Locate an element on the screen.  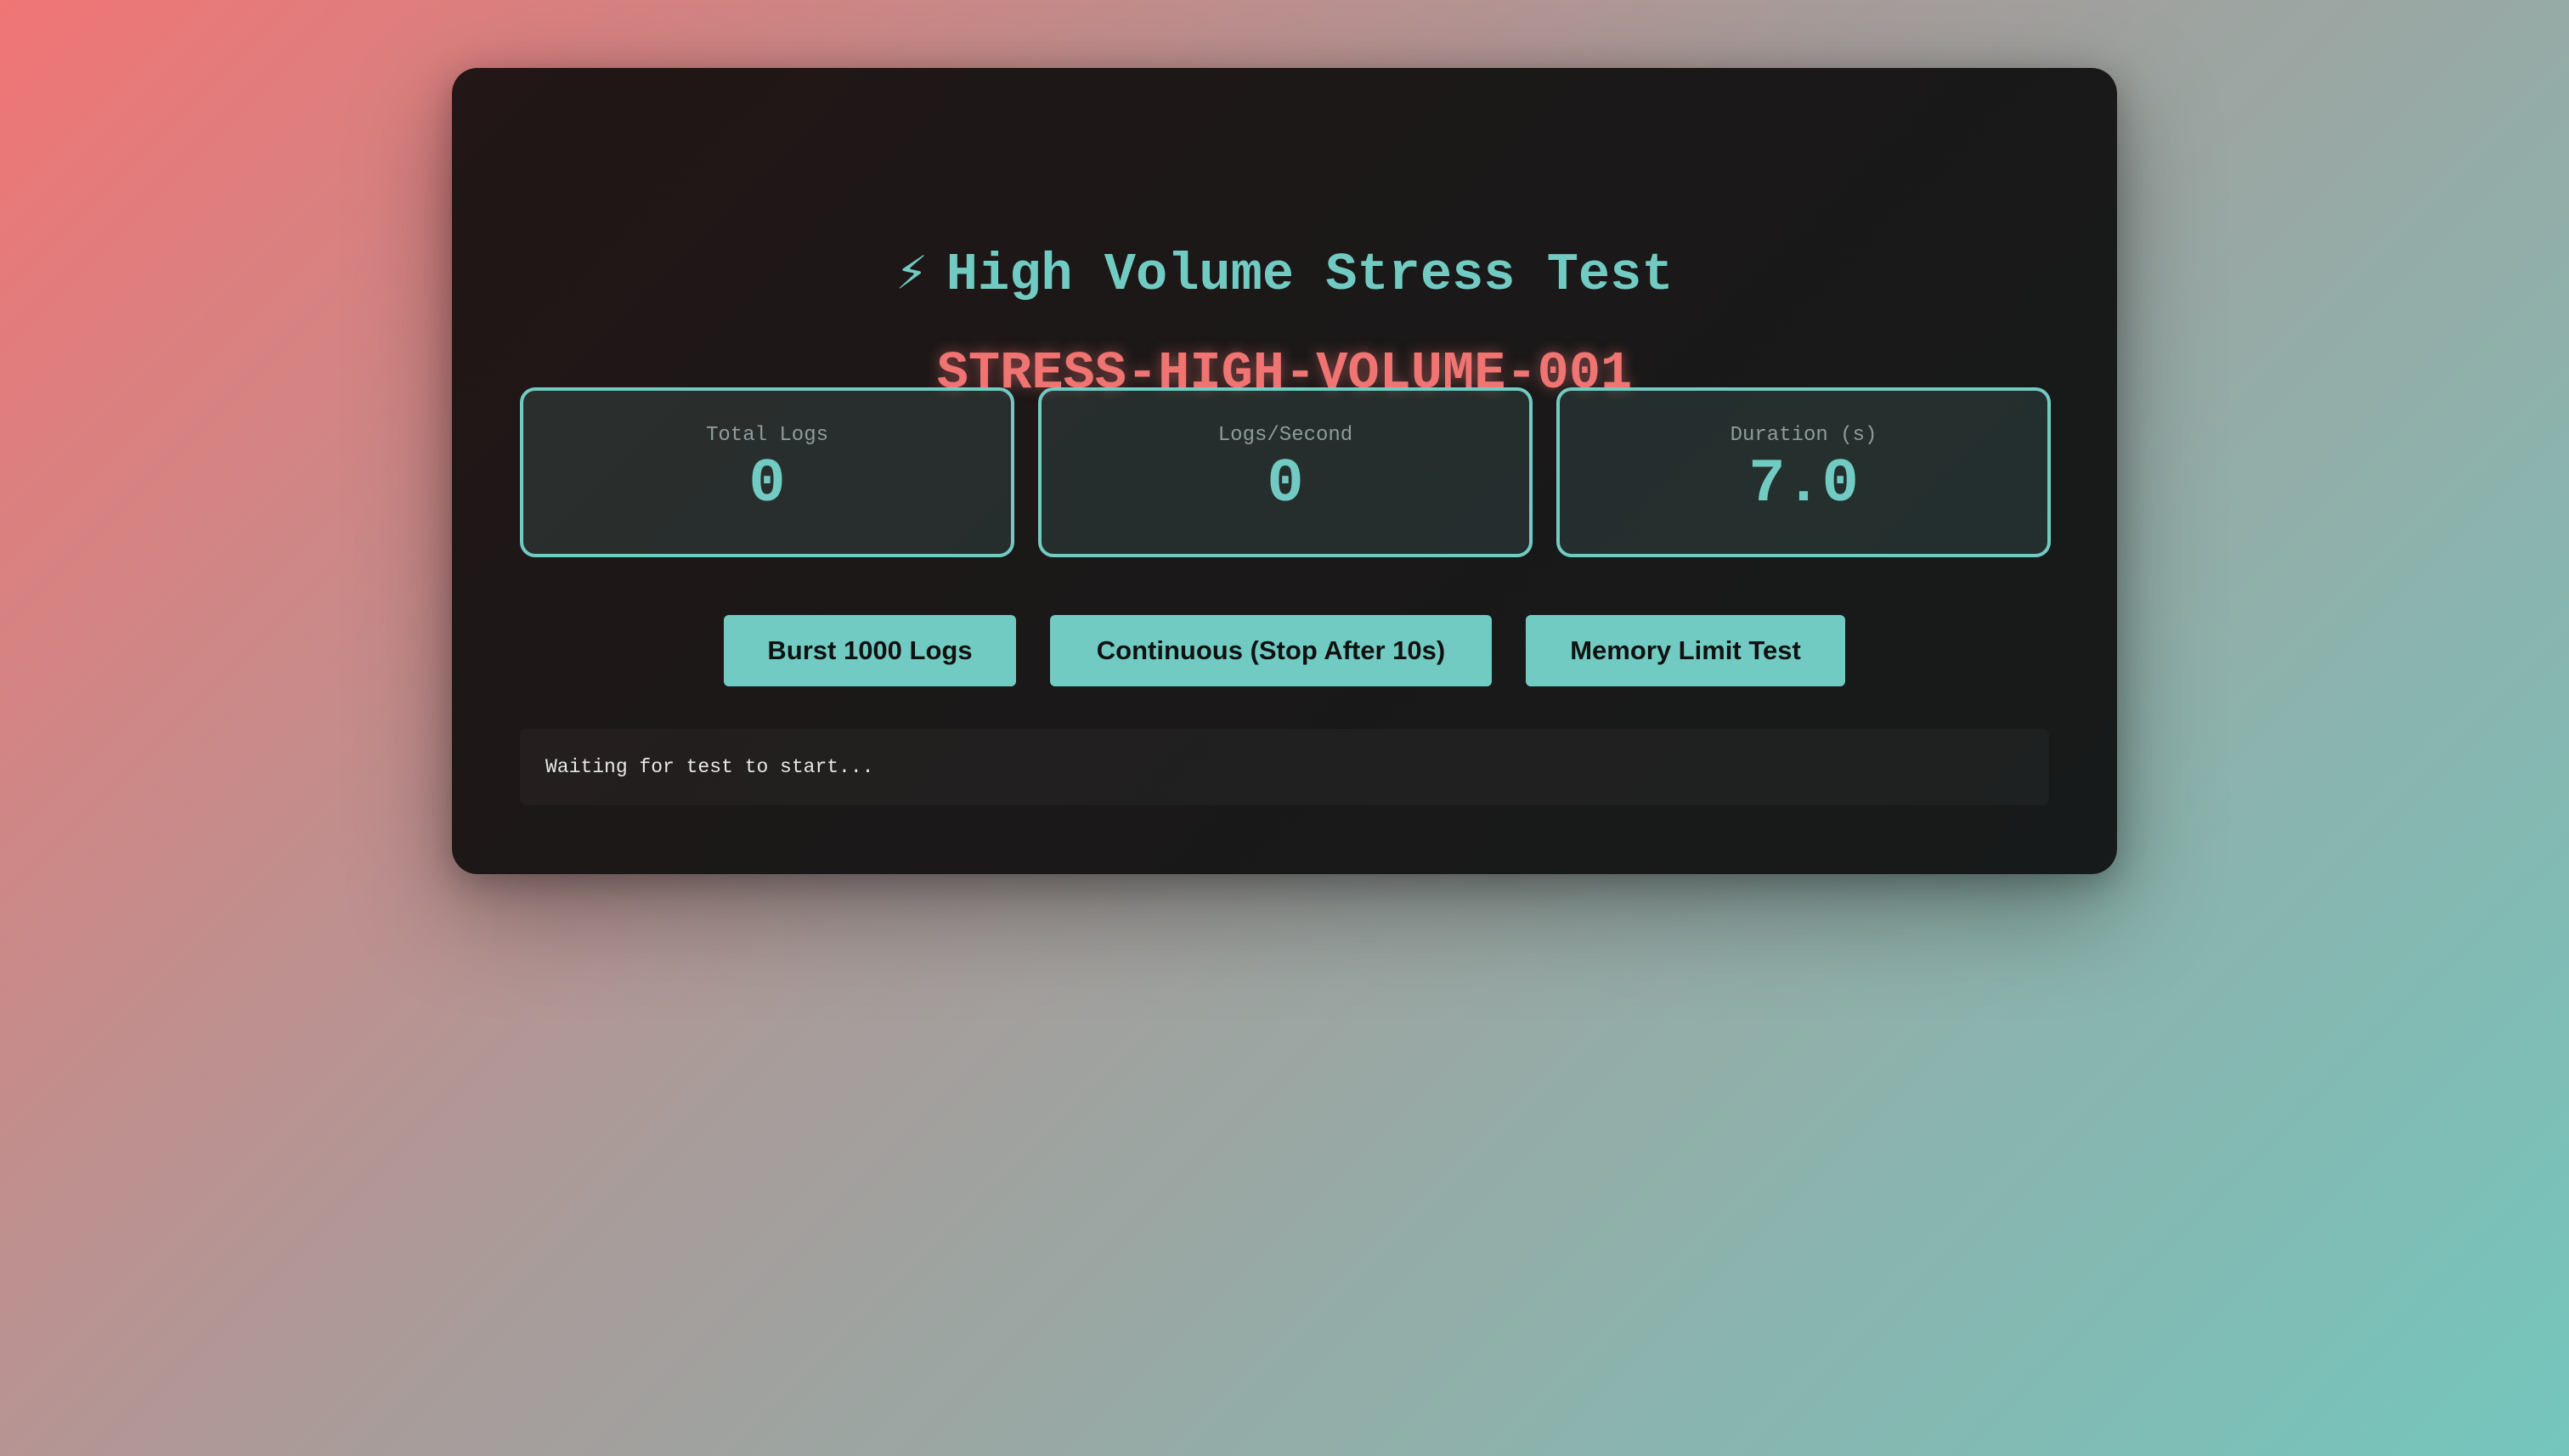
page-title-text: High Volume Stress Test is located at coordinates (1310, 275).